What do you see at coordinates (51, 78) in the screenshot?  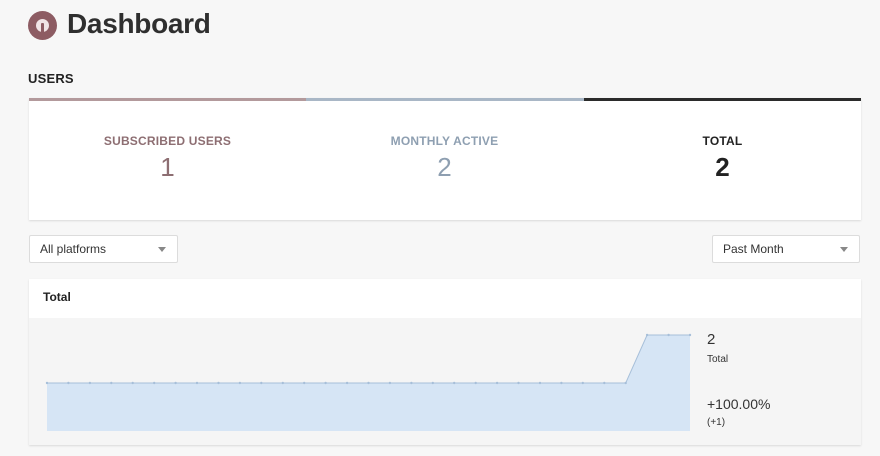 I see `users-section-label: USERS` at bounding box center [51, 78].